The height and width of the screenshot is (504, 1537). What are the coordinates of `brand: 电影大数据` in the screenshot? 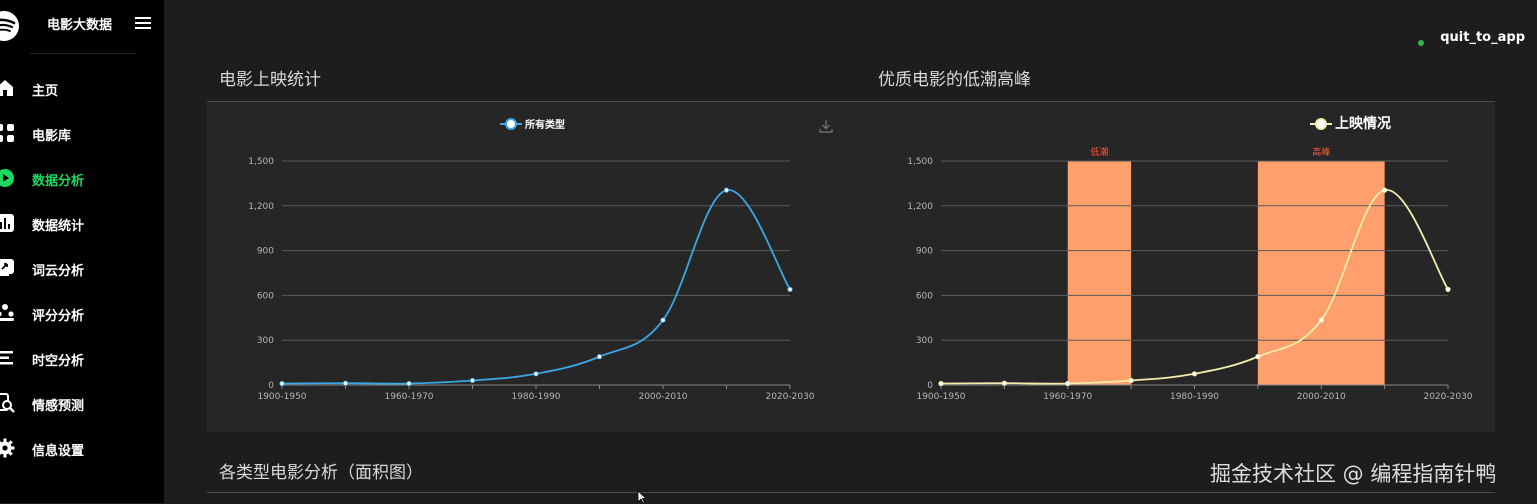 It's located at (82, 26).